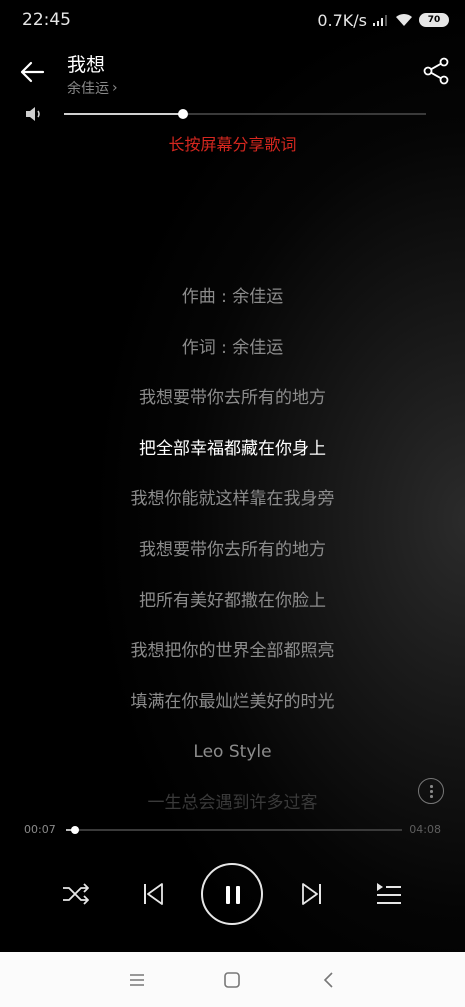 This screenshot has width=465, height=1007. I want to click on signal-icon, so click(380, 20).